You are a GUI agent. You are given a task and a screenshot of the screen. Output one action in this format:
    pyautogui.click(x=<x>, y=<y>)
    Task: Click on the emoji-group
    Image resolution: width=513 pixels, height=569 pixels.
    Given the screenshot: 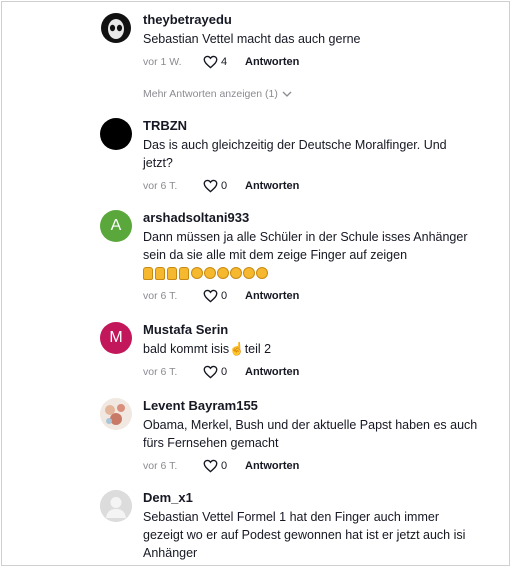 What is the action you would take?
    pyautogui.click(x=205, y=274)
    